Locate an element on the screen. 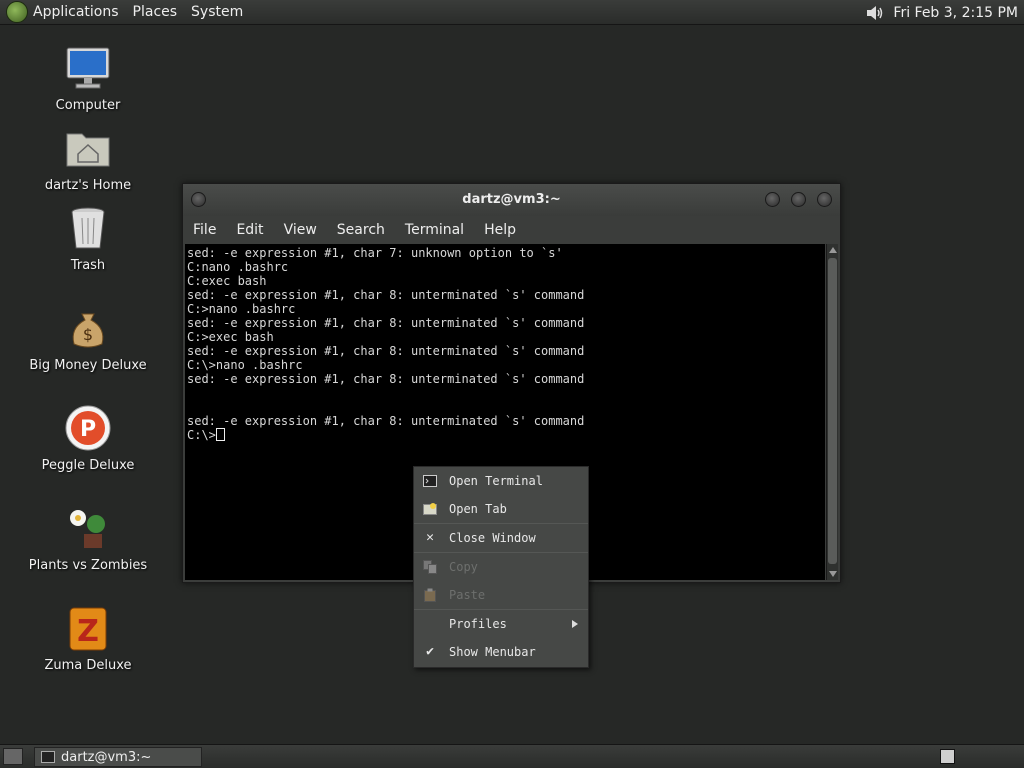  maximize-button is located at coordinates (798, 199).